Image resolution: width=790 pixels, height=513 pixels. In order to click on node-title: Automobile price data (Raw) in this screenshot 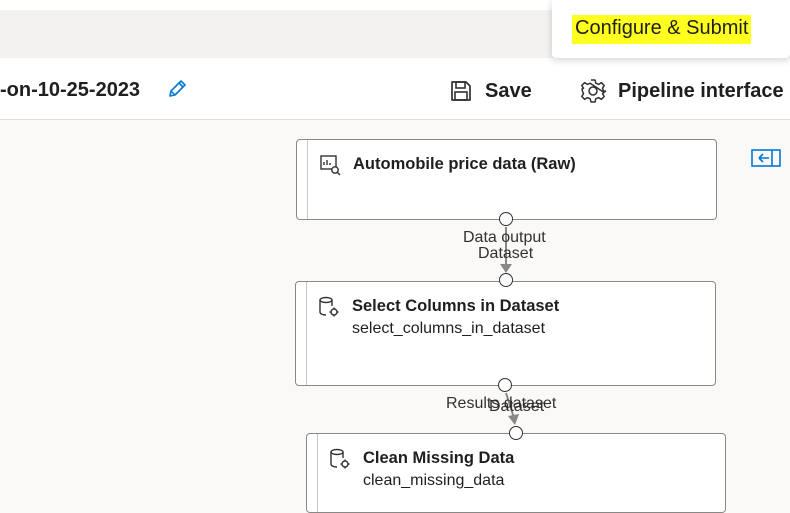, I will do `click(464, 164)`.